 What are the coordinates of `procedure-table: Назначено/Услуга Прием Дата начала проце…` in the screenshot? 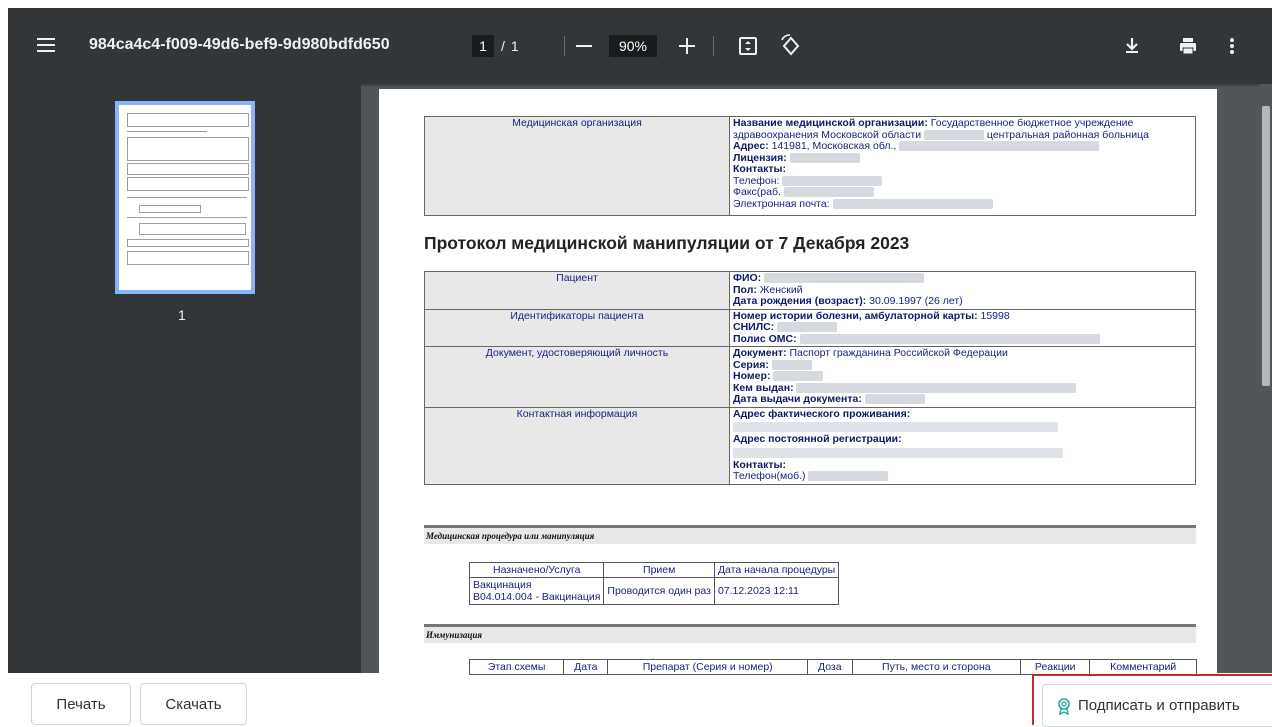 It's located at (654, 583).